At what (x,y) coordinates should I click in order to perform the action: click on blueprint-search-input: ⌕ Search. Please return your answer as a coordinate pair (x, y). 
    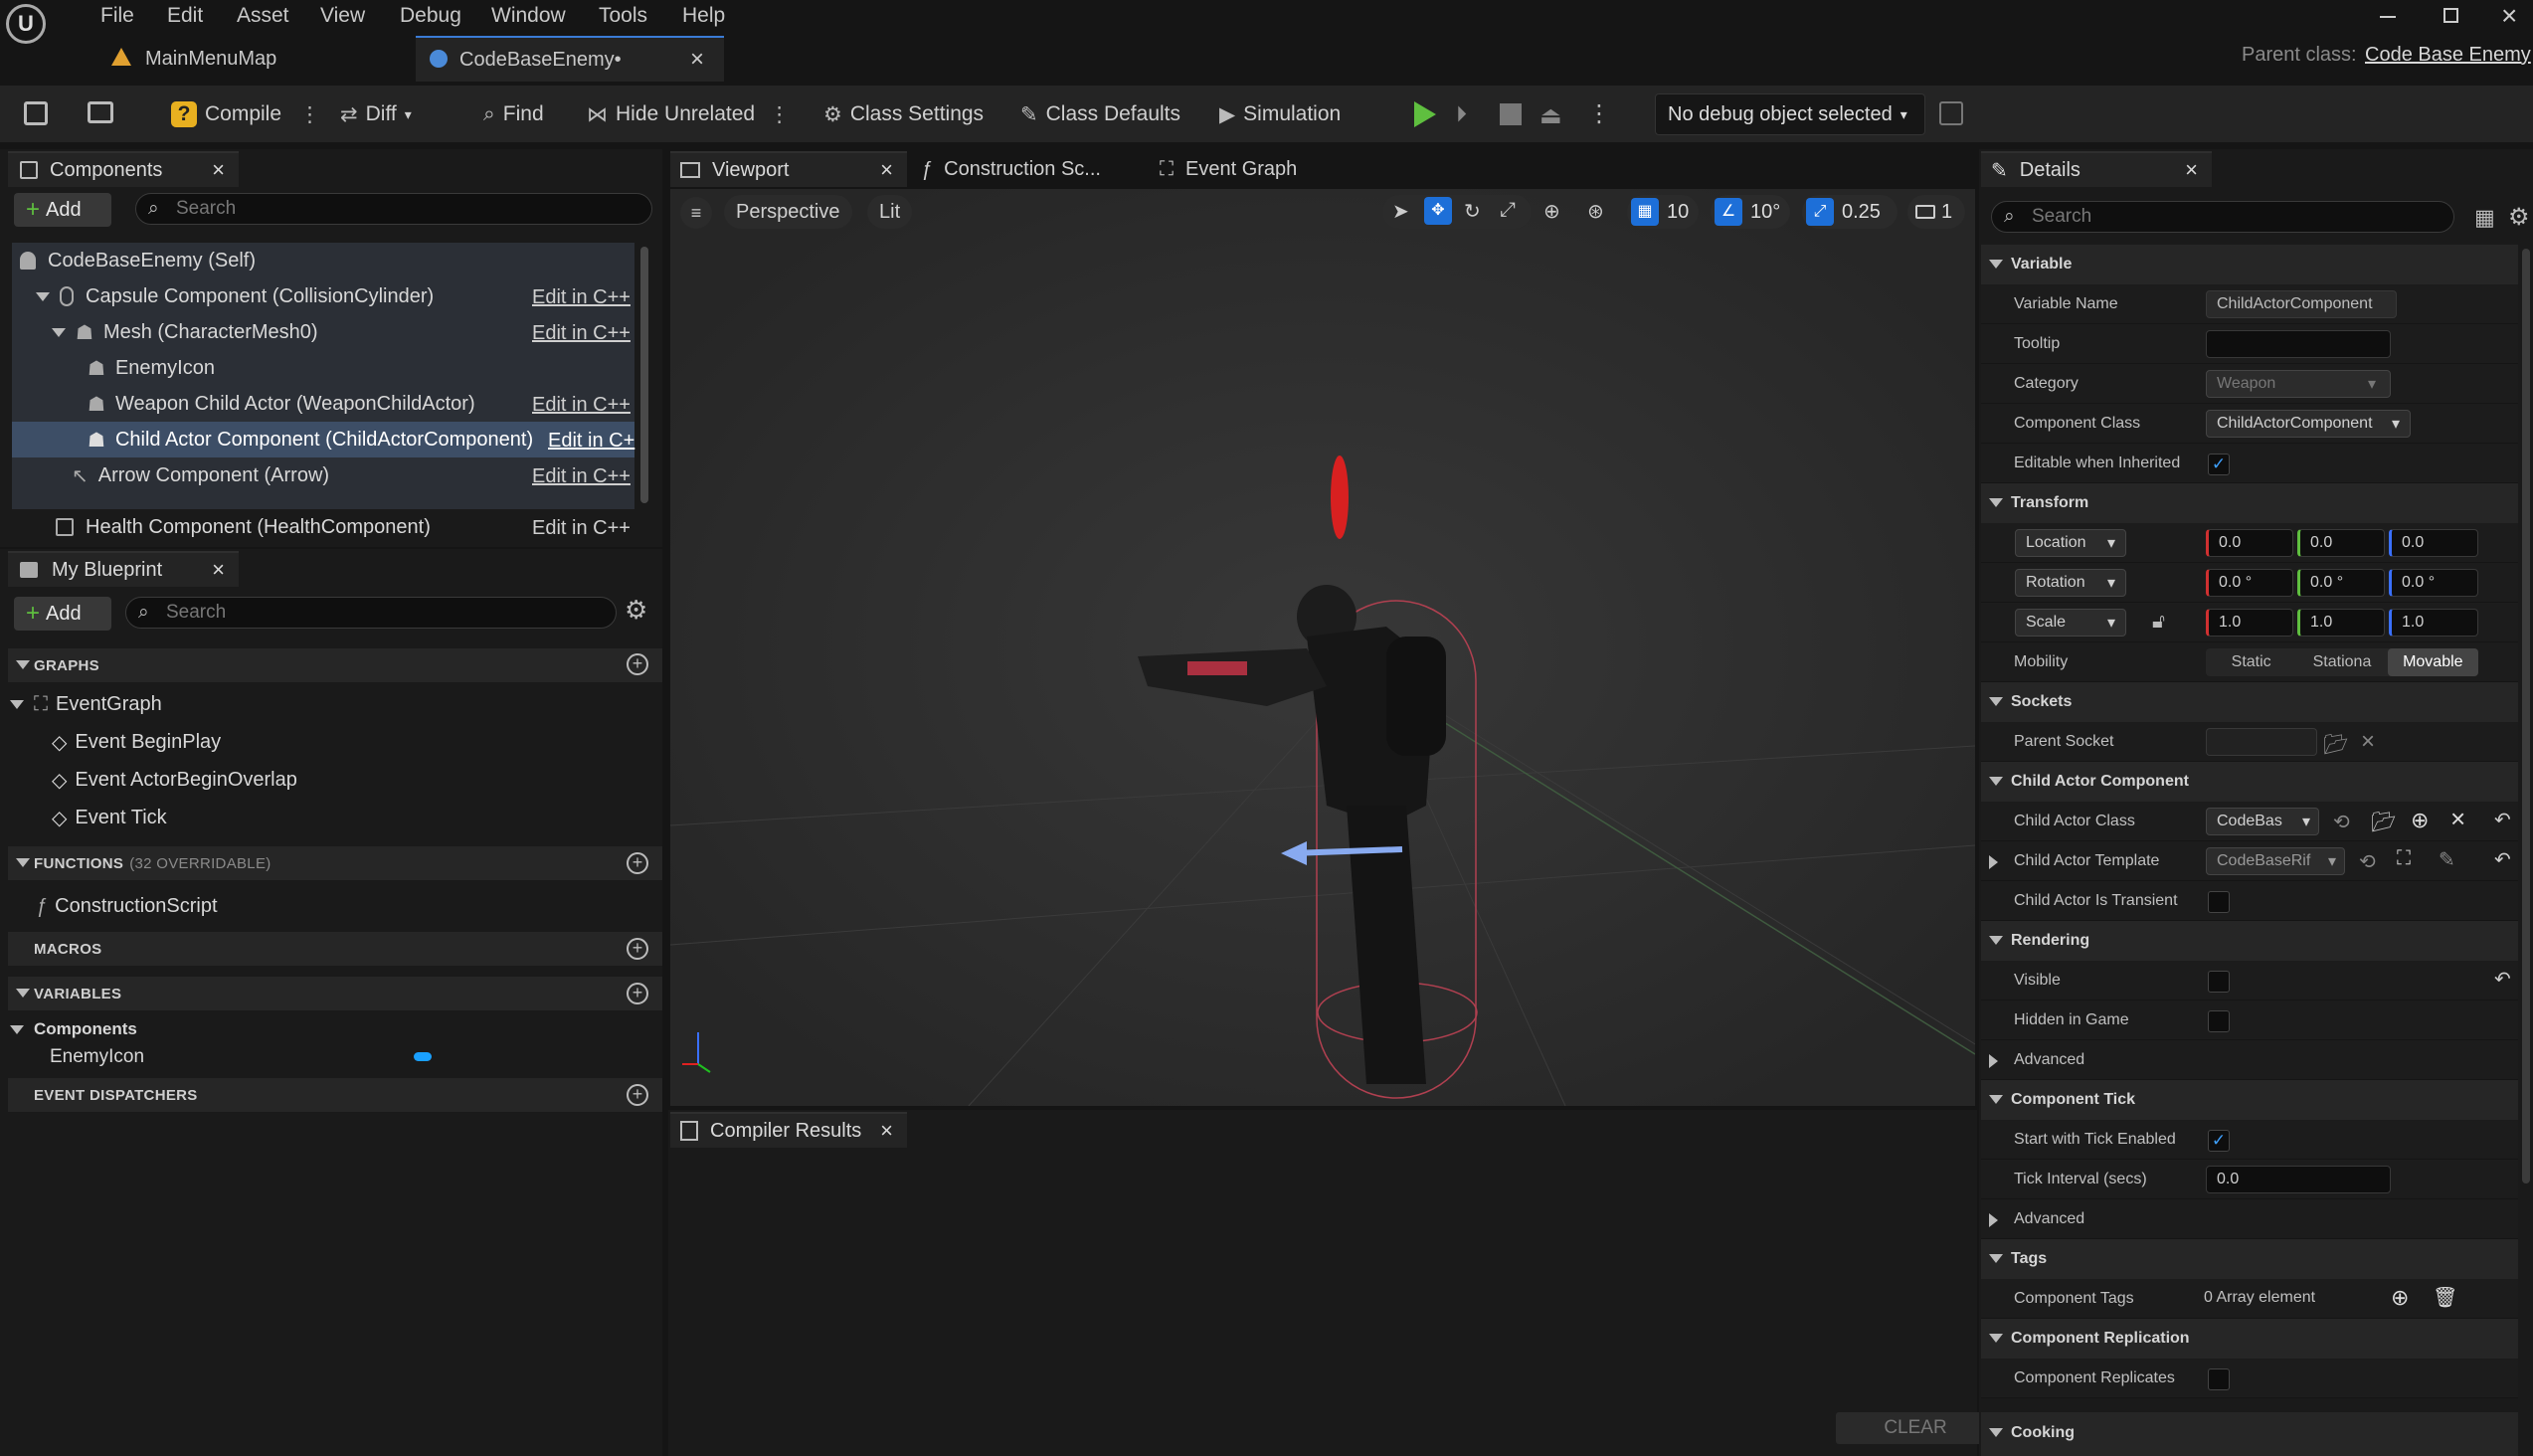
    Looking at the image, I should click on (371, 613).